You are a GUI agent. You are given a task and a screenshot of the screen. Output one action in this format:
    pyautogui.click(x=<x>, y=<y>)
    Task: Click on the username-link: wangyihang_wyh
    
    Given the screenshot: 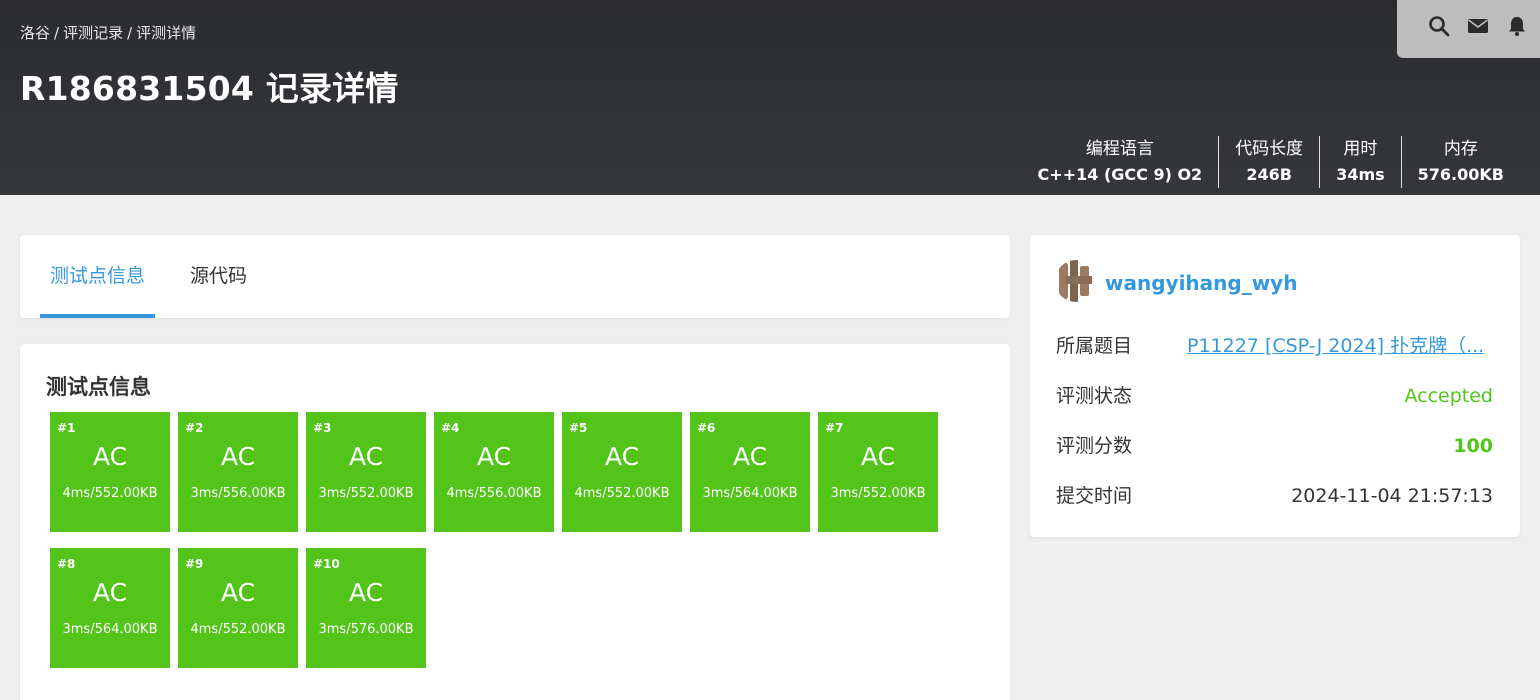 What is the action you would take?
    pyautogui.click(x=1201, y=283)
    